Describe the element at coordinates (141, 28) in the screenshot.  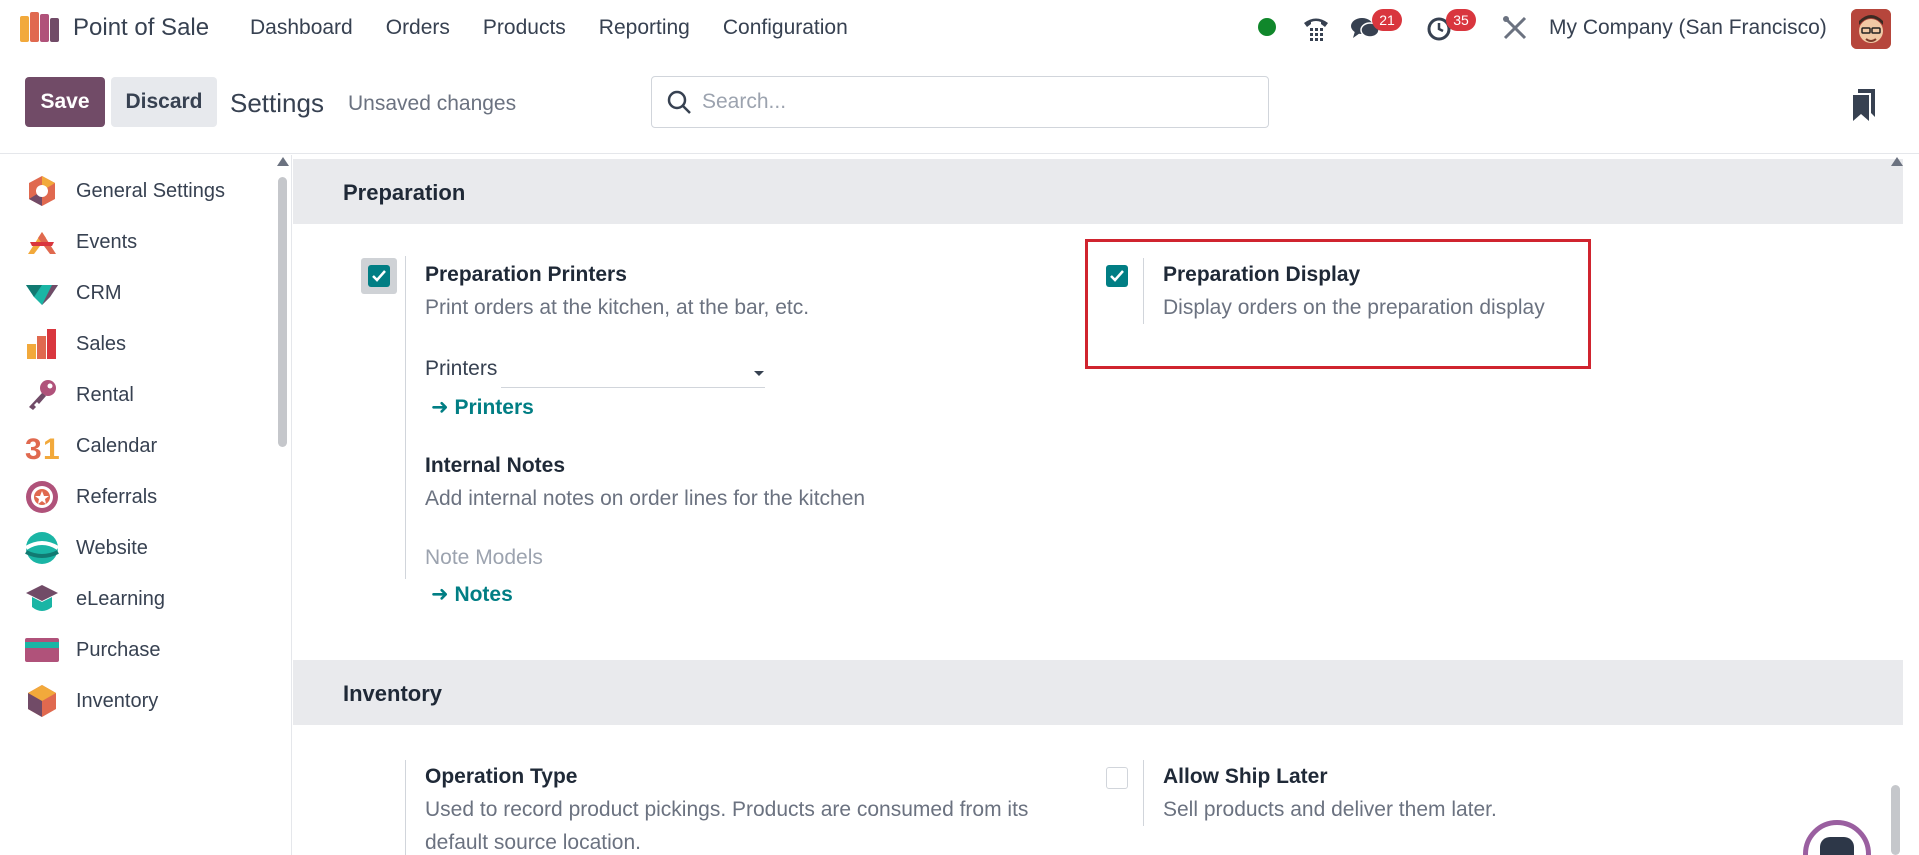
I see `app-name: Point of Sale` at that location.